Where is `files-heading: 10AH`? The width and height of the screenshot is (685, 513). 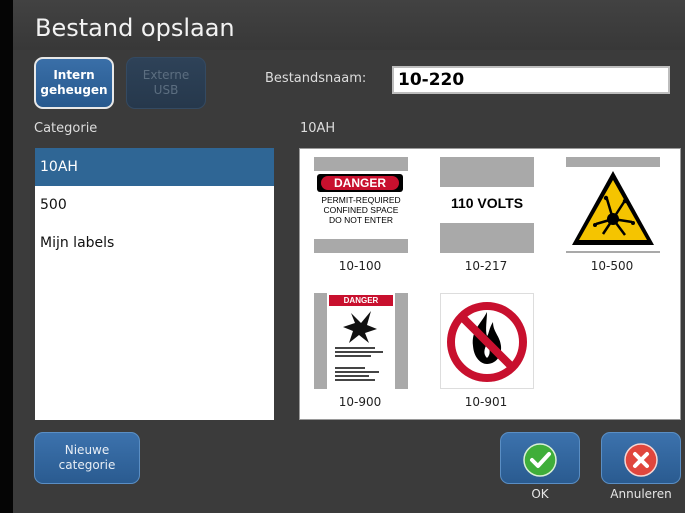 files-heading: 10AH is located at coordinates (318, 128).